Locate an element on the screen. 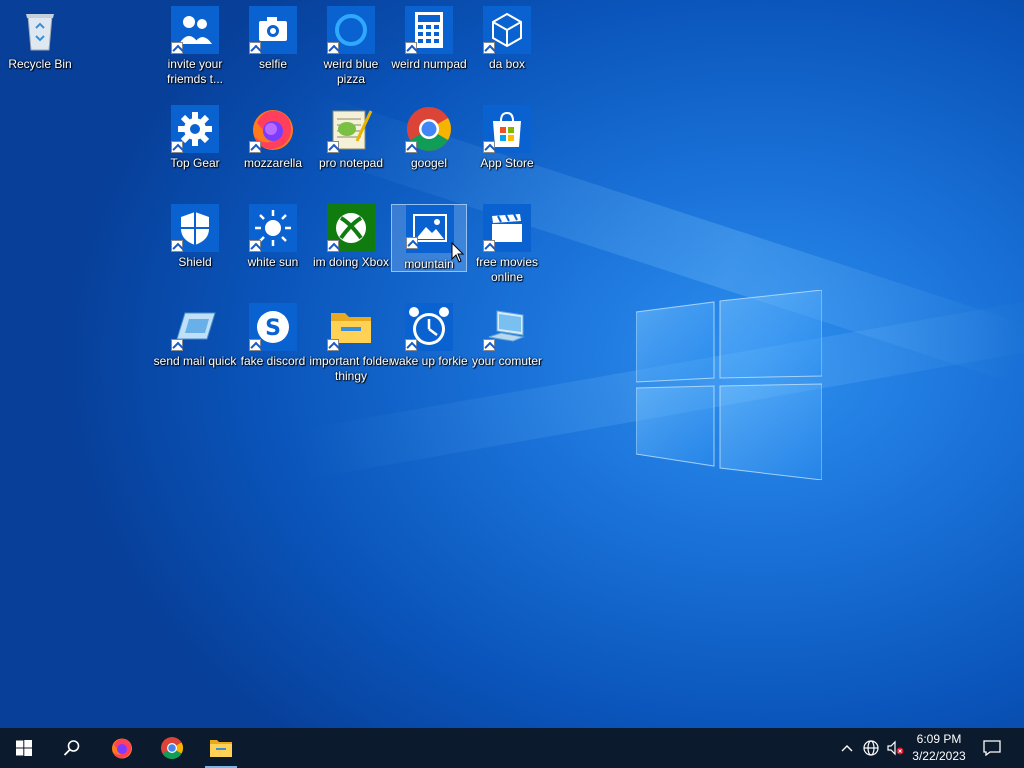 The height and width of the screenshot is (768, 1024). desktop-icon-movies: free movies online is located at coordinates (507, 245).